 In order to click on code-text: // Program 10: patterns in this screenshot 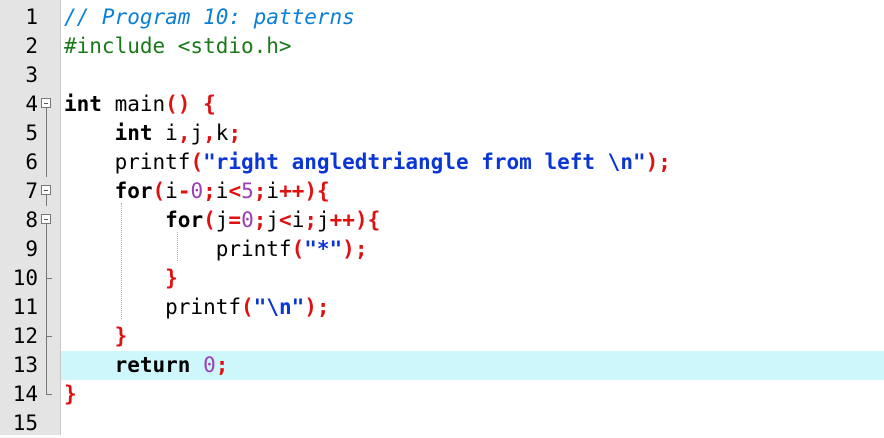, I will do `click(209, 17)`.